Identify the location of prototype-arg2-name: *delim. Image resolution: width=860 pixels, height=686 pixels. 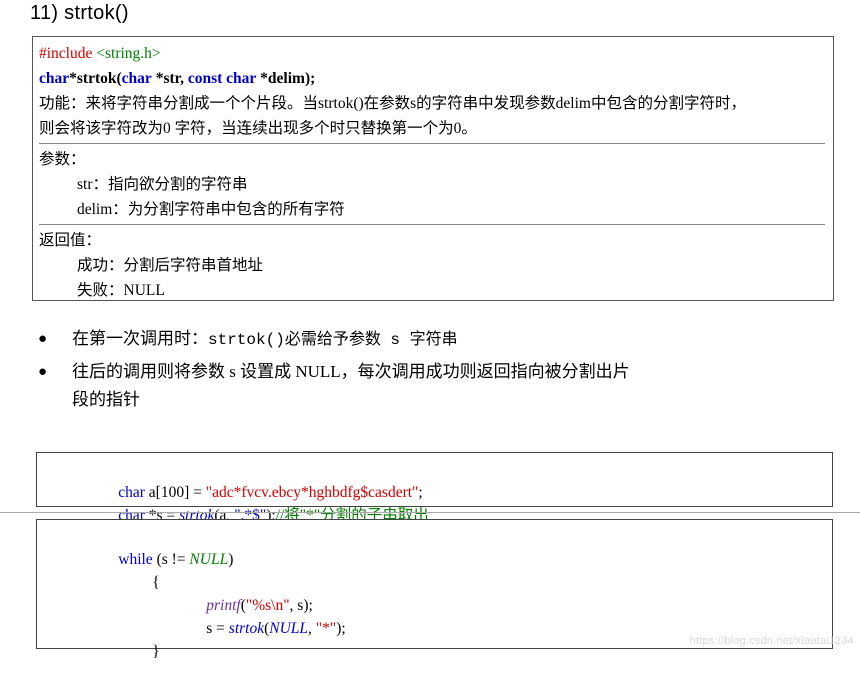
(282, 78).